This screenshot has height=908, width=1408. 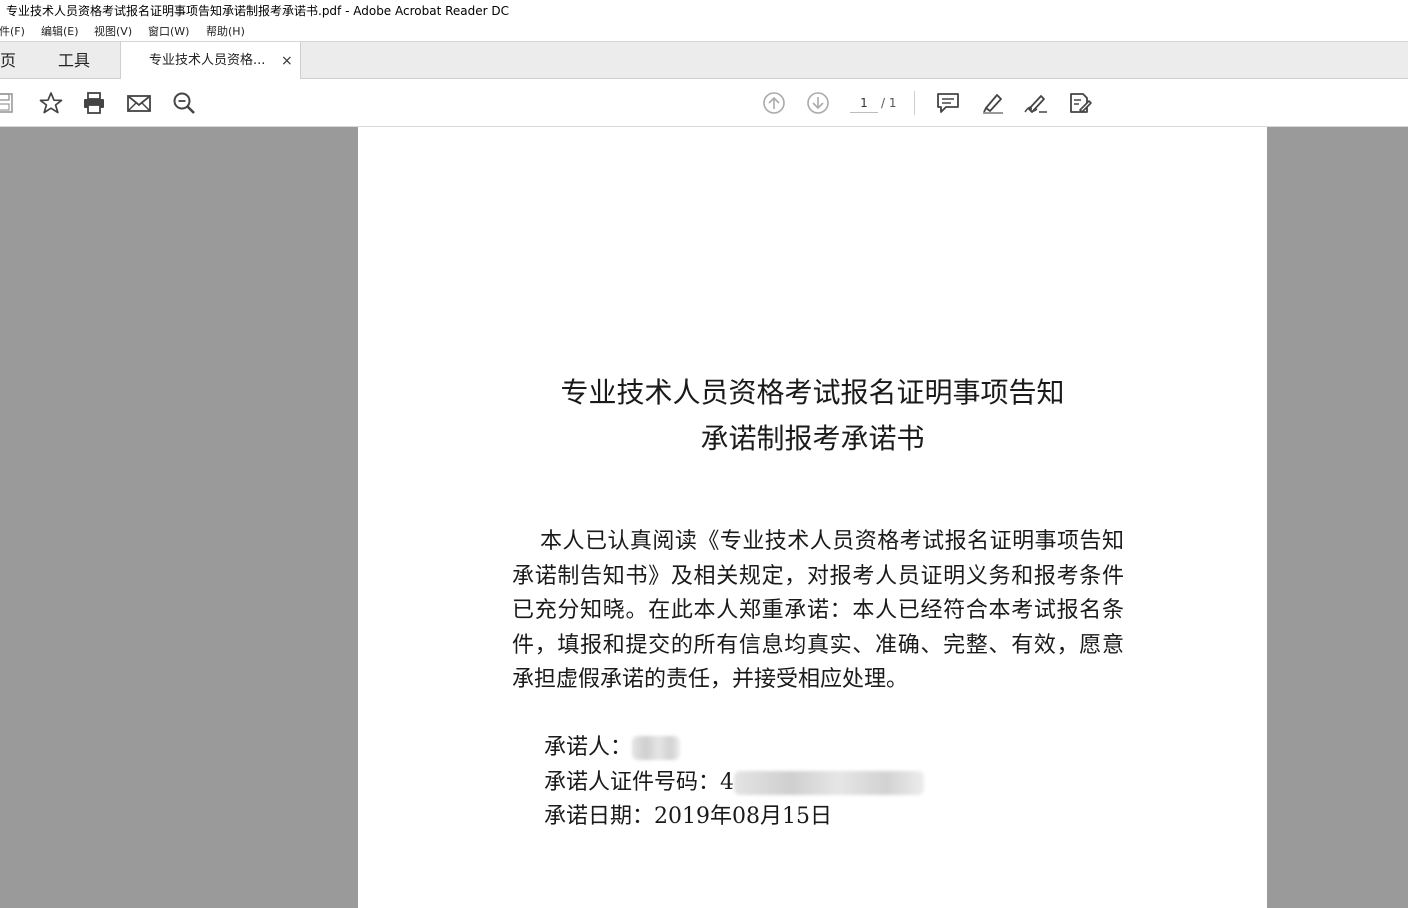 I want to click on menu-help: 帮助(H), so click(x=225, y=32).